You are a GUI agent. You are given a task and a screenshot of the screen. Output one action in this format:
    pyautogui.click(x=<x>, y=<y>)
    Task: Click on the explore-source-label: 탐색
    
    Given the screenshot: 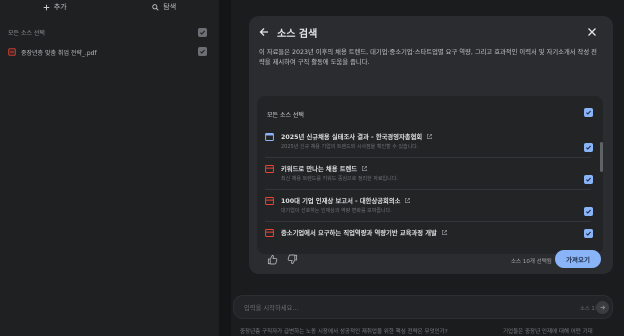 What is the action you would take?
    pyautogui.click(x=170, y=7)
    